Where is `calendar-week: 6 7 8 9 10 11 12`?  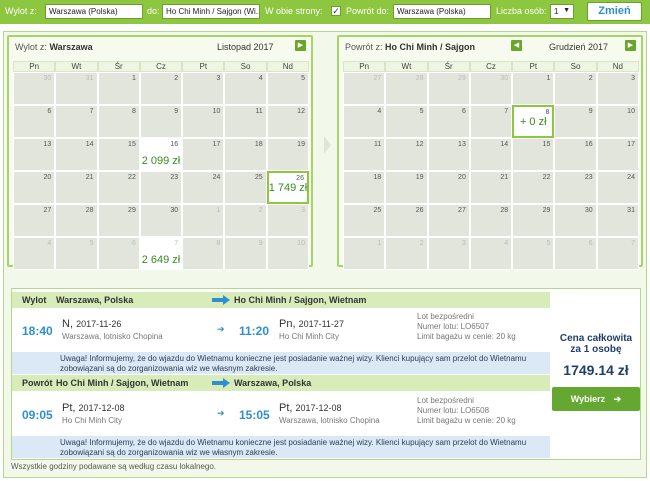
calendar-week: 6 7 8 9 10 11 12 is located at coordinates (161, 121).